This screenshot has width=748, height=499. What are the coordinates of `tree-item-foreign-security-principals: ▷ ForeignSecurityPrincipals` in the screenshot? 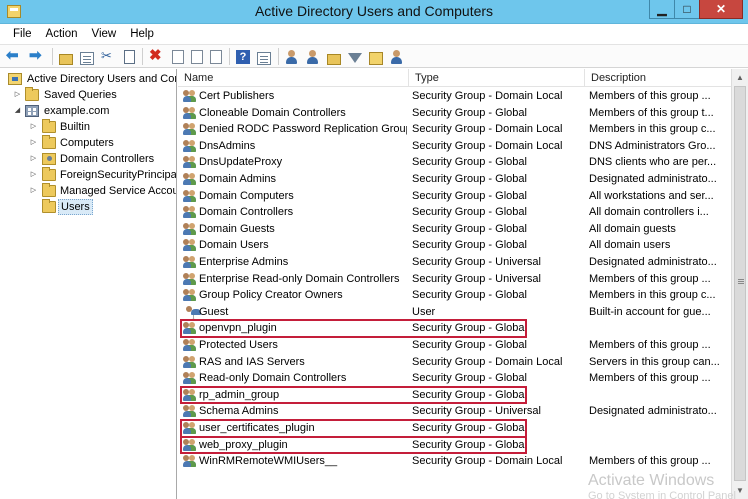 It's located at (91, 175).